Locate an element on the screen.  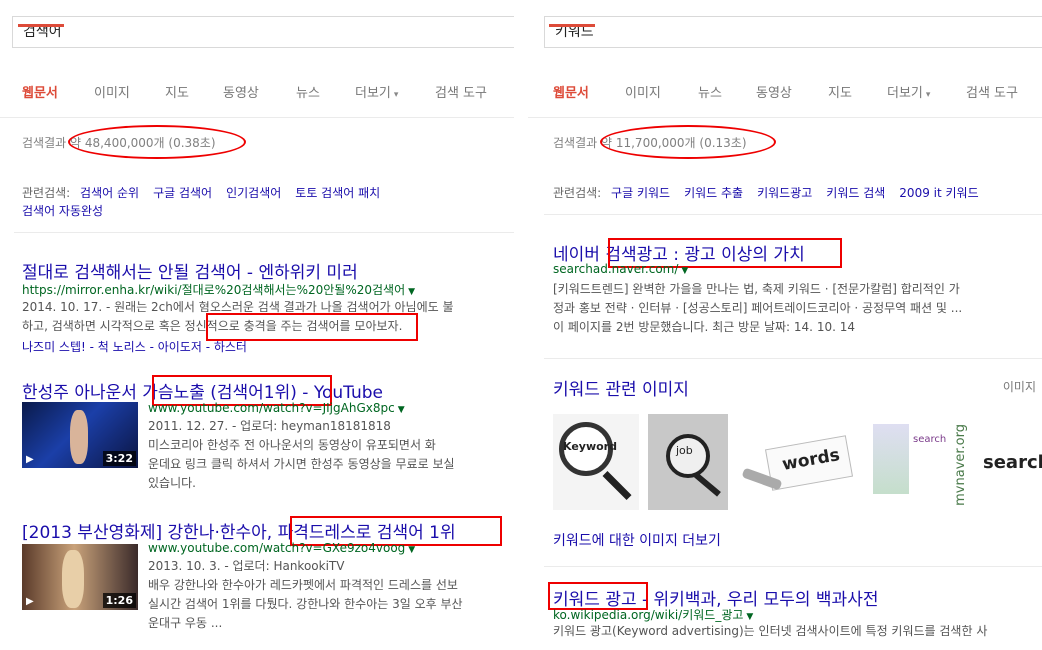
image-result-search: search is located at coordinates (1011, 462).